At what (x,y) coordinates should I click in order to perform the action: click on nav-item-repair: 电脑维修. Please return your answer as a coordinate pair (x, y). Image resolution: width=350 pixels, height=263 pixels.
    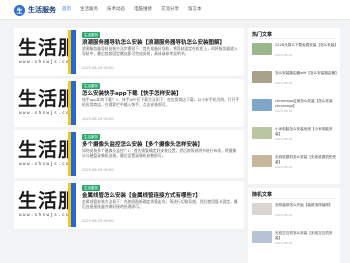
    Looking at the image, I should click on (143, 9).